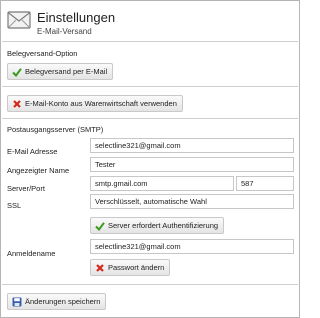 The height and width of the screenshot is (318, 320). What do you see at coordinates (38, 170) in the screenshot?
I see `display-name-label: Angezeigter Name` at bounding box center [38, 170].